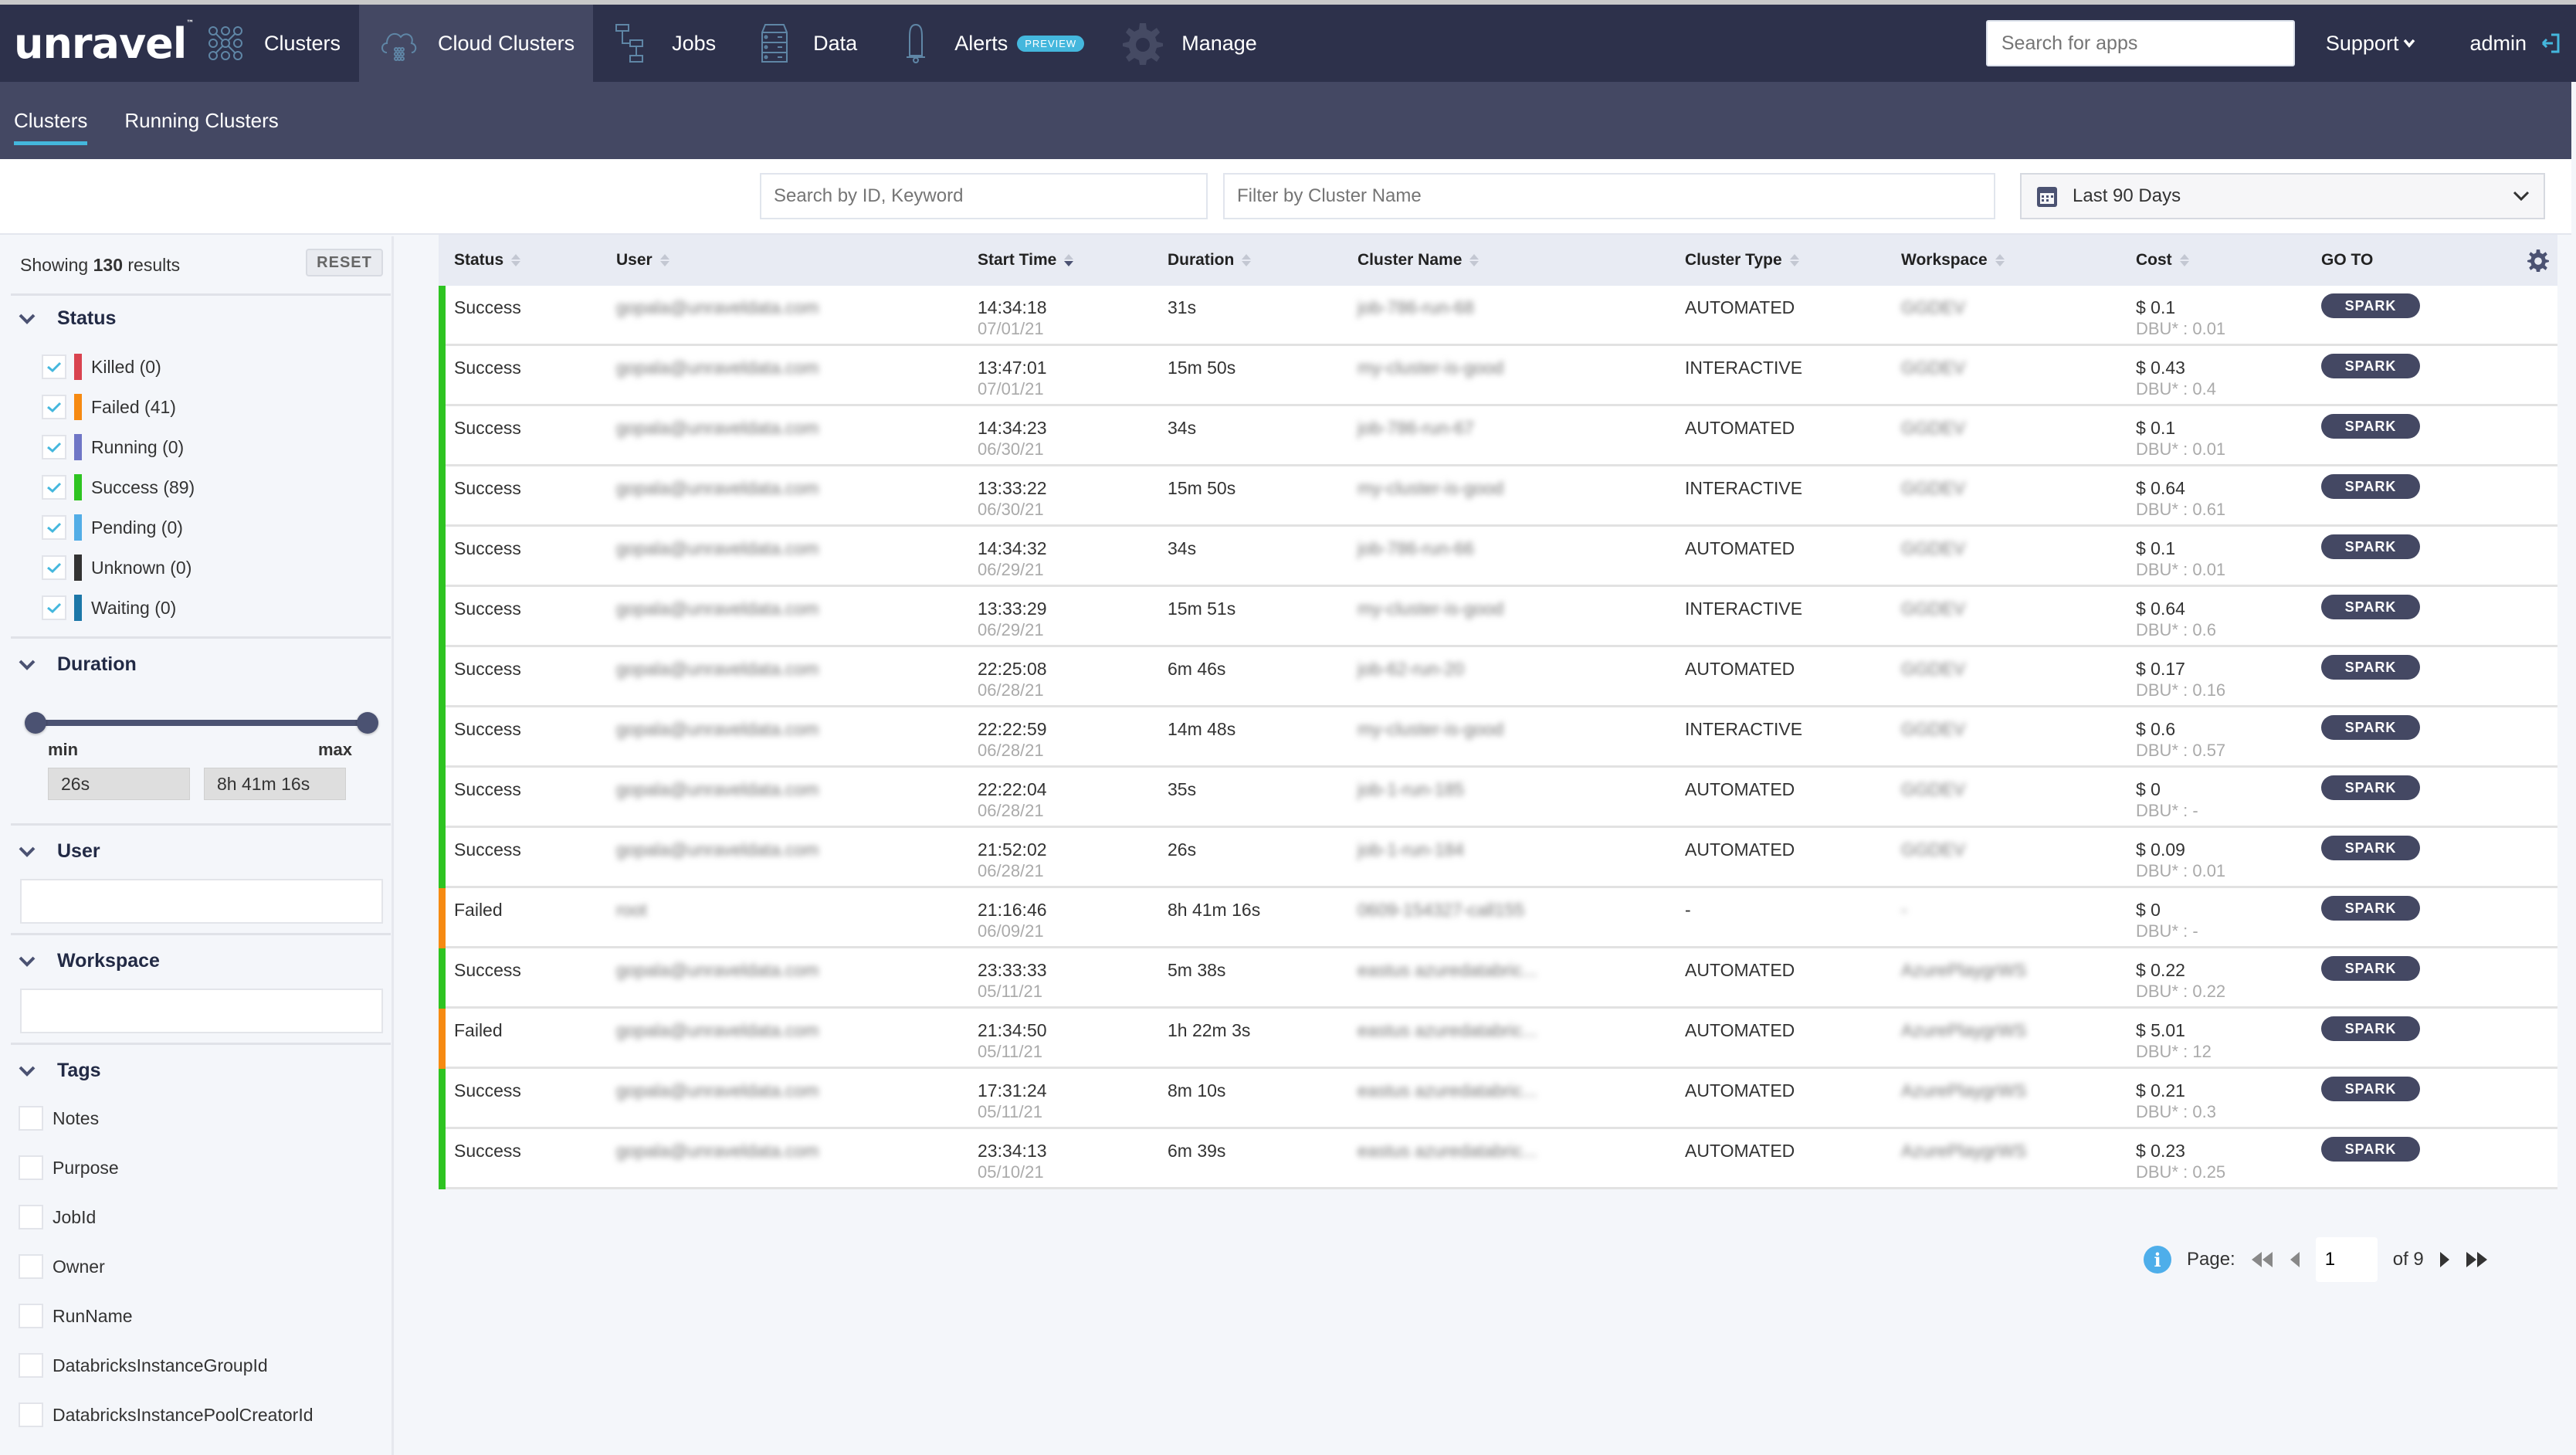 This screenshot has height=1455, width=2576. What do you see at coordinates (1742, 260) in the screenshot?
I see `column-header-cluster-type: Cluster Type` at bounding box center [1742, 260].